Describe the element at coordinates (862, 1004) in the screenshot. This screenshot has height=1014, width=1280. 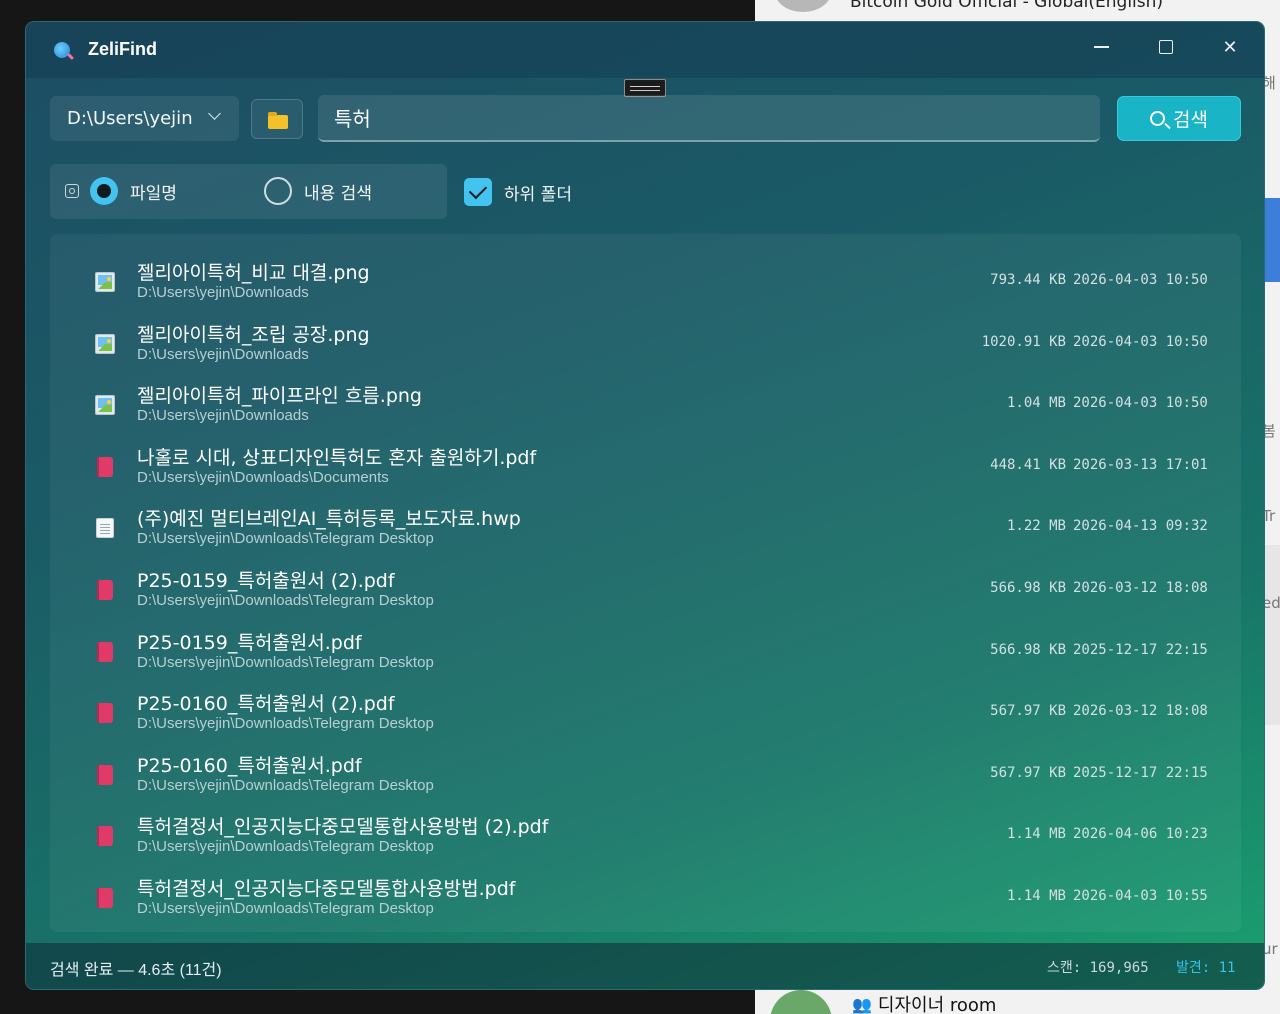
I see `group-icon: 👥` at that location.